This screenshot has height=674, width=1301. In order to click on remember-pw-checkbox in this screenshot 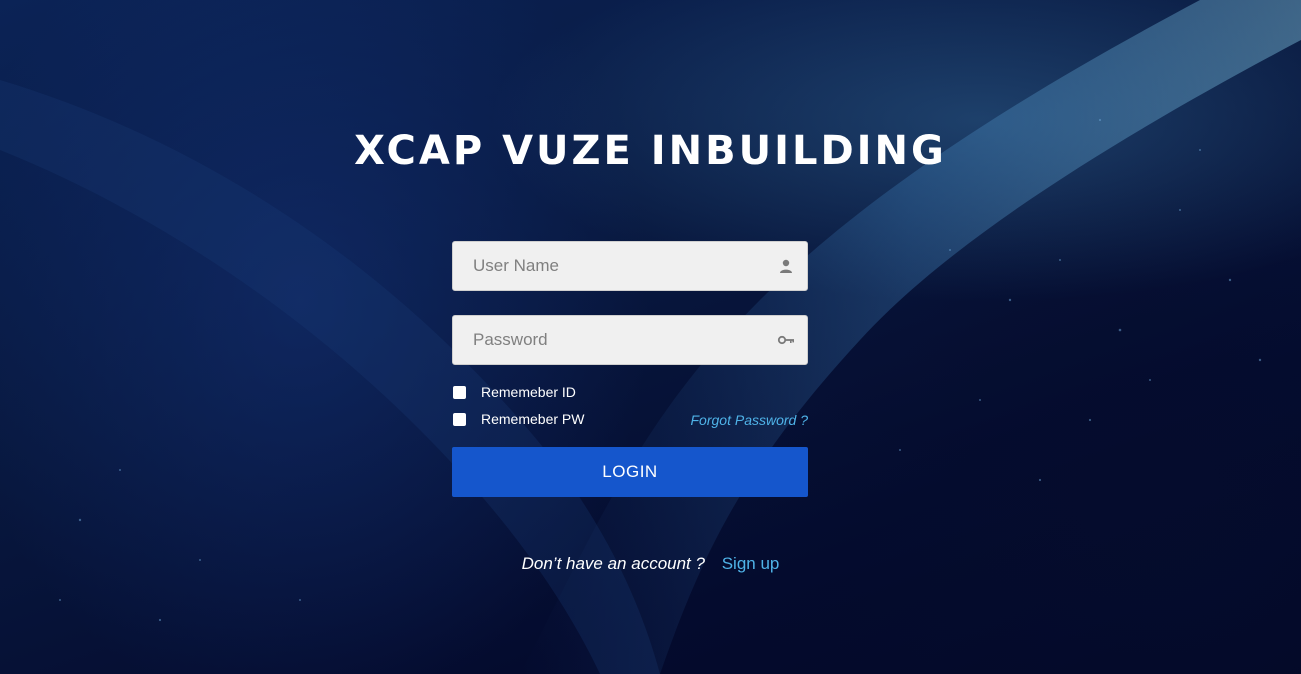, I will do `click(459, 419)`.